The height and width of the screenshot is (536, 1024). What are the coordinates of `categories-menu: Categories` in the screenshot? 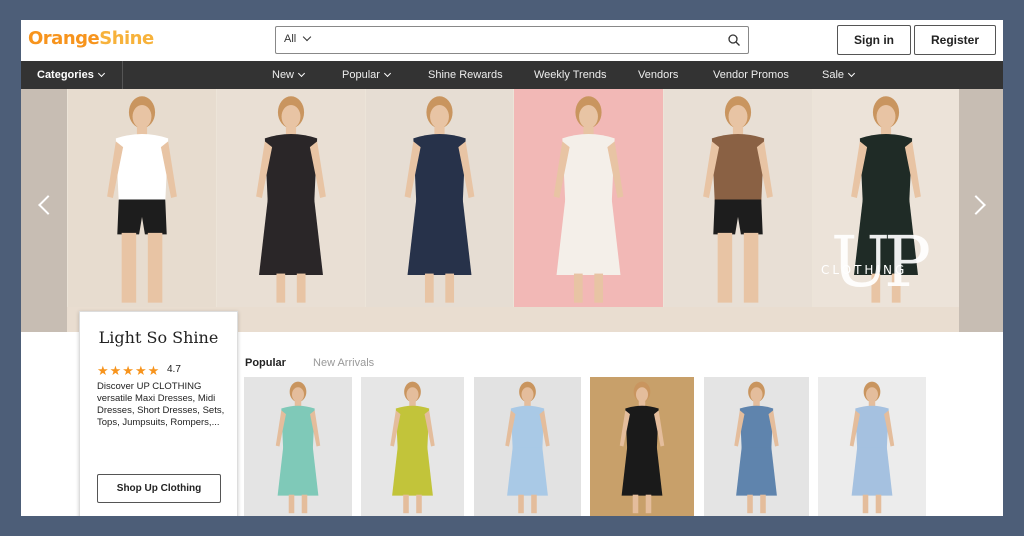 It's located at (72, 75).